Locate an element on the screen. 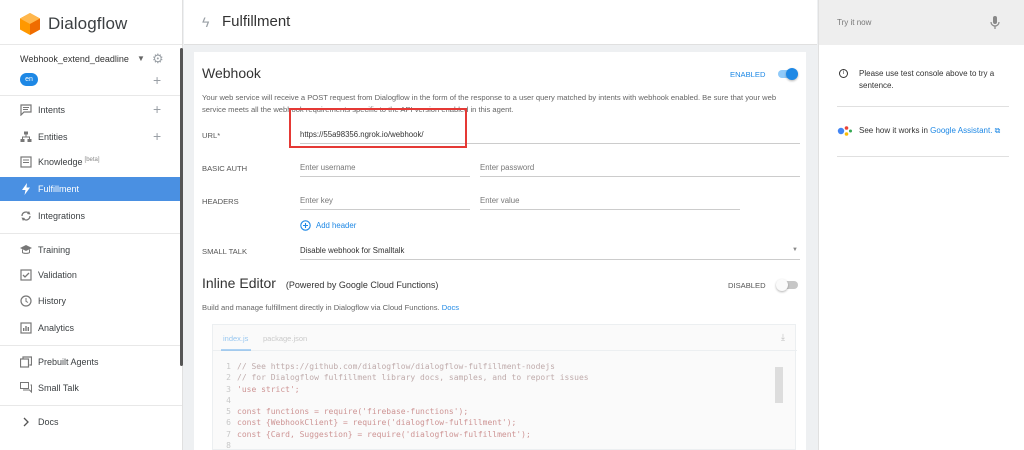 This screenshot has height=450, width=1024. sidebar-item-prebuilt-agents: Prebuilt Agents is located at coordinates (91, 362).